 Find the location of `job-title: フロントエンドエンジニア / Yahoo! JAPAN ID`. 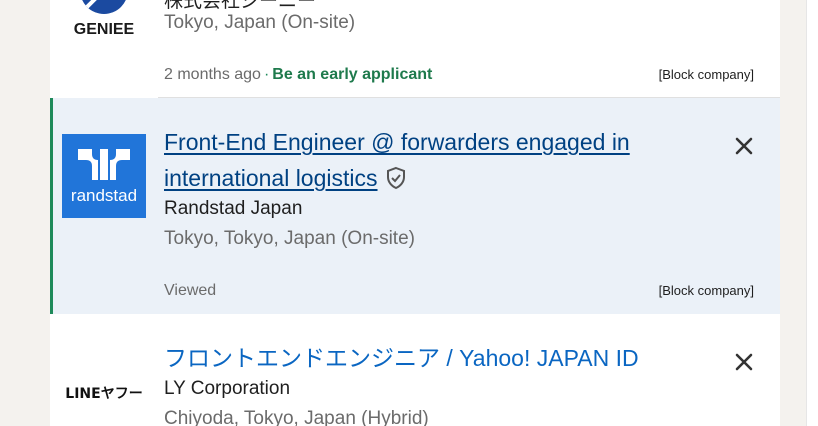

job-title: フロントエンドエンジニア / Yahoo! JAPAN ID is located at coordinates (444, 358).